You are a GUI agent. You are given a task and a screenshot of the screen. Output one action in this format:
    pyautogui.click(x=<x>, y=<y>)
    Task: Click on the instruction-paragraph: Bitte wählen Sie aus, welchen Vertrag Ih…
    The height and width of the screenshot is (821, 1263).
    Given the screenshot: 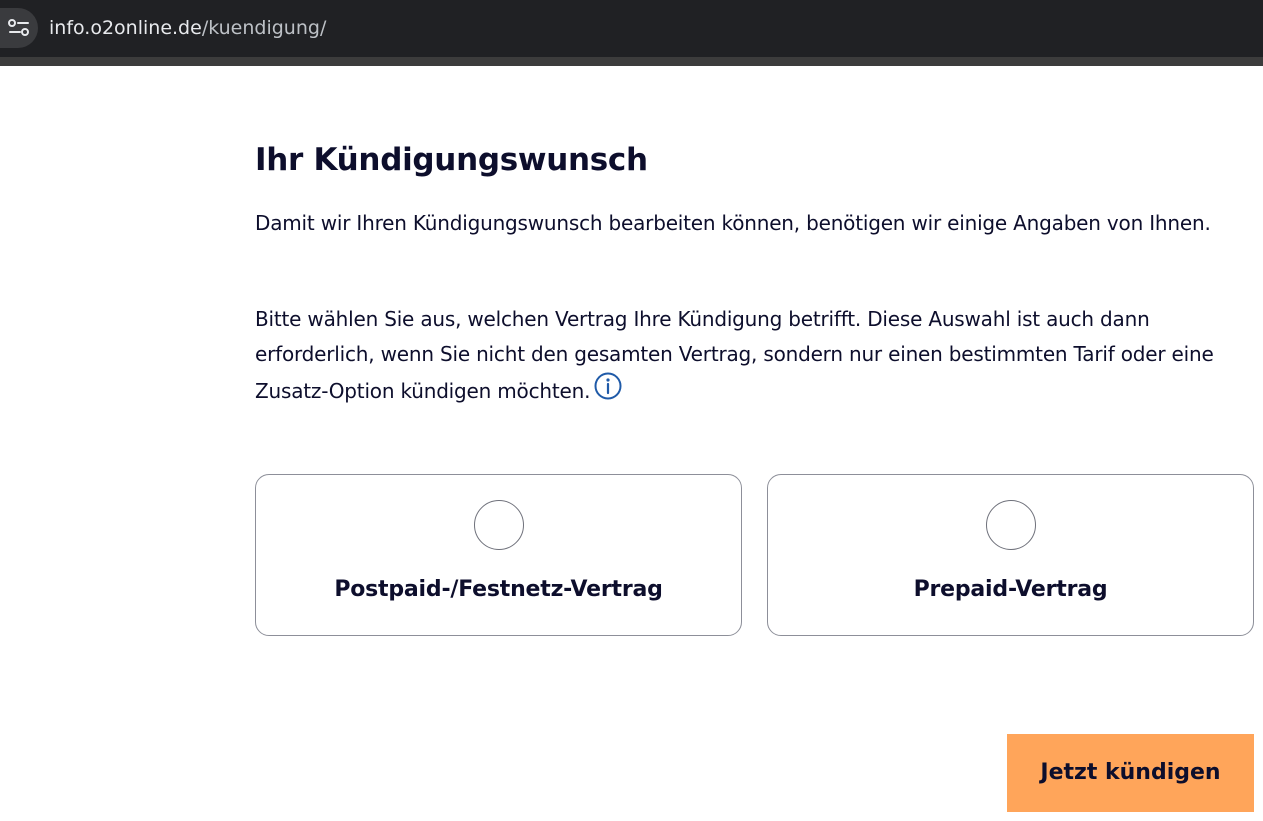 What is the action you would take?
    pyautogui.click(x=755, y=356)
    